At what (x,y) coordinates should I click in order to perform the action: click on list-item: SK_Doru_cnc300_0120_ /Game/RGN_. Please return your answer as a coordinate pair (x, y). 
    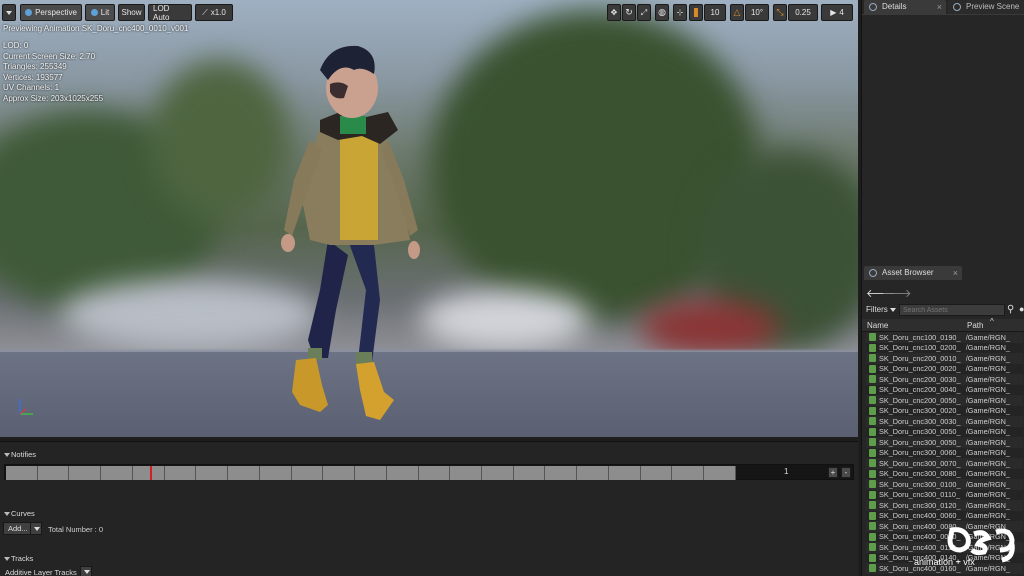
    Looking at the image, I should click on (944, 505).